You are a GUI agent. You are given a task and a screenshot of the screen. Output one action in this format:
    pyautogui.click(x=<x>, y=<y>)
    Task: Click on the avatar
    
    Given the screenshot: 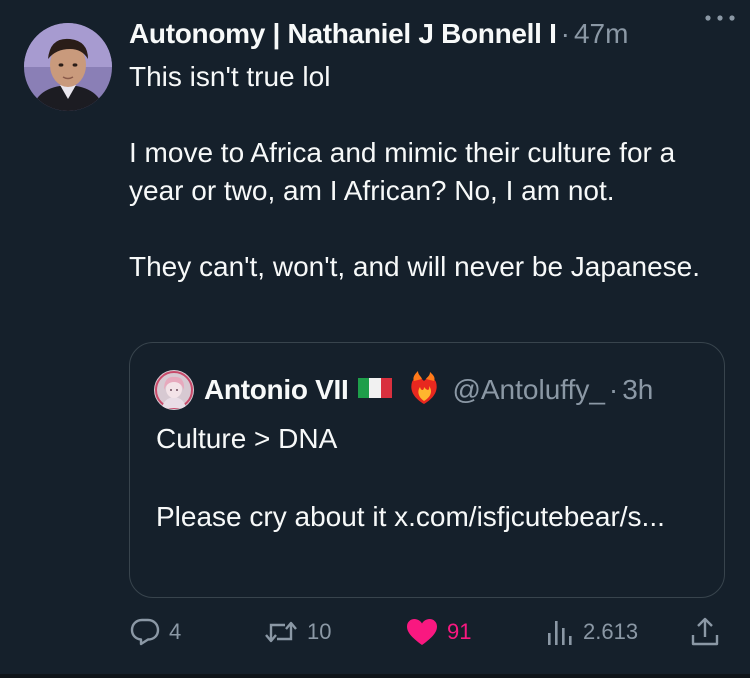 What is the action you would take?
    pyautogui.click(x=68, y=67)
    